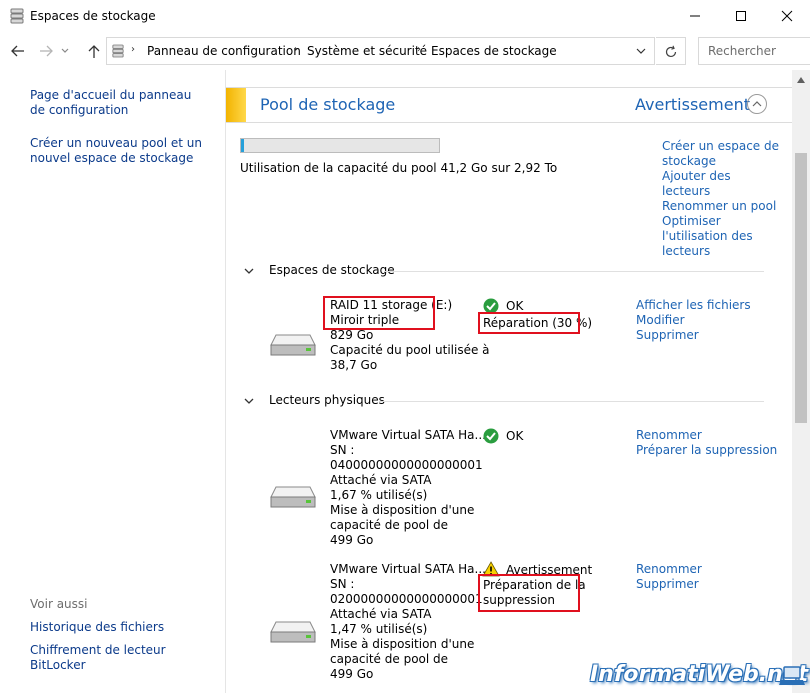 Image resolution: width=810 pixels, height=693 pixels. Describe the element at coordinates (410, 350) in the screenshot. I see `space-pool-used-label: Capacité du pool utilisée à` at that location.